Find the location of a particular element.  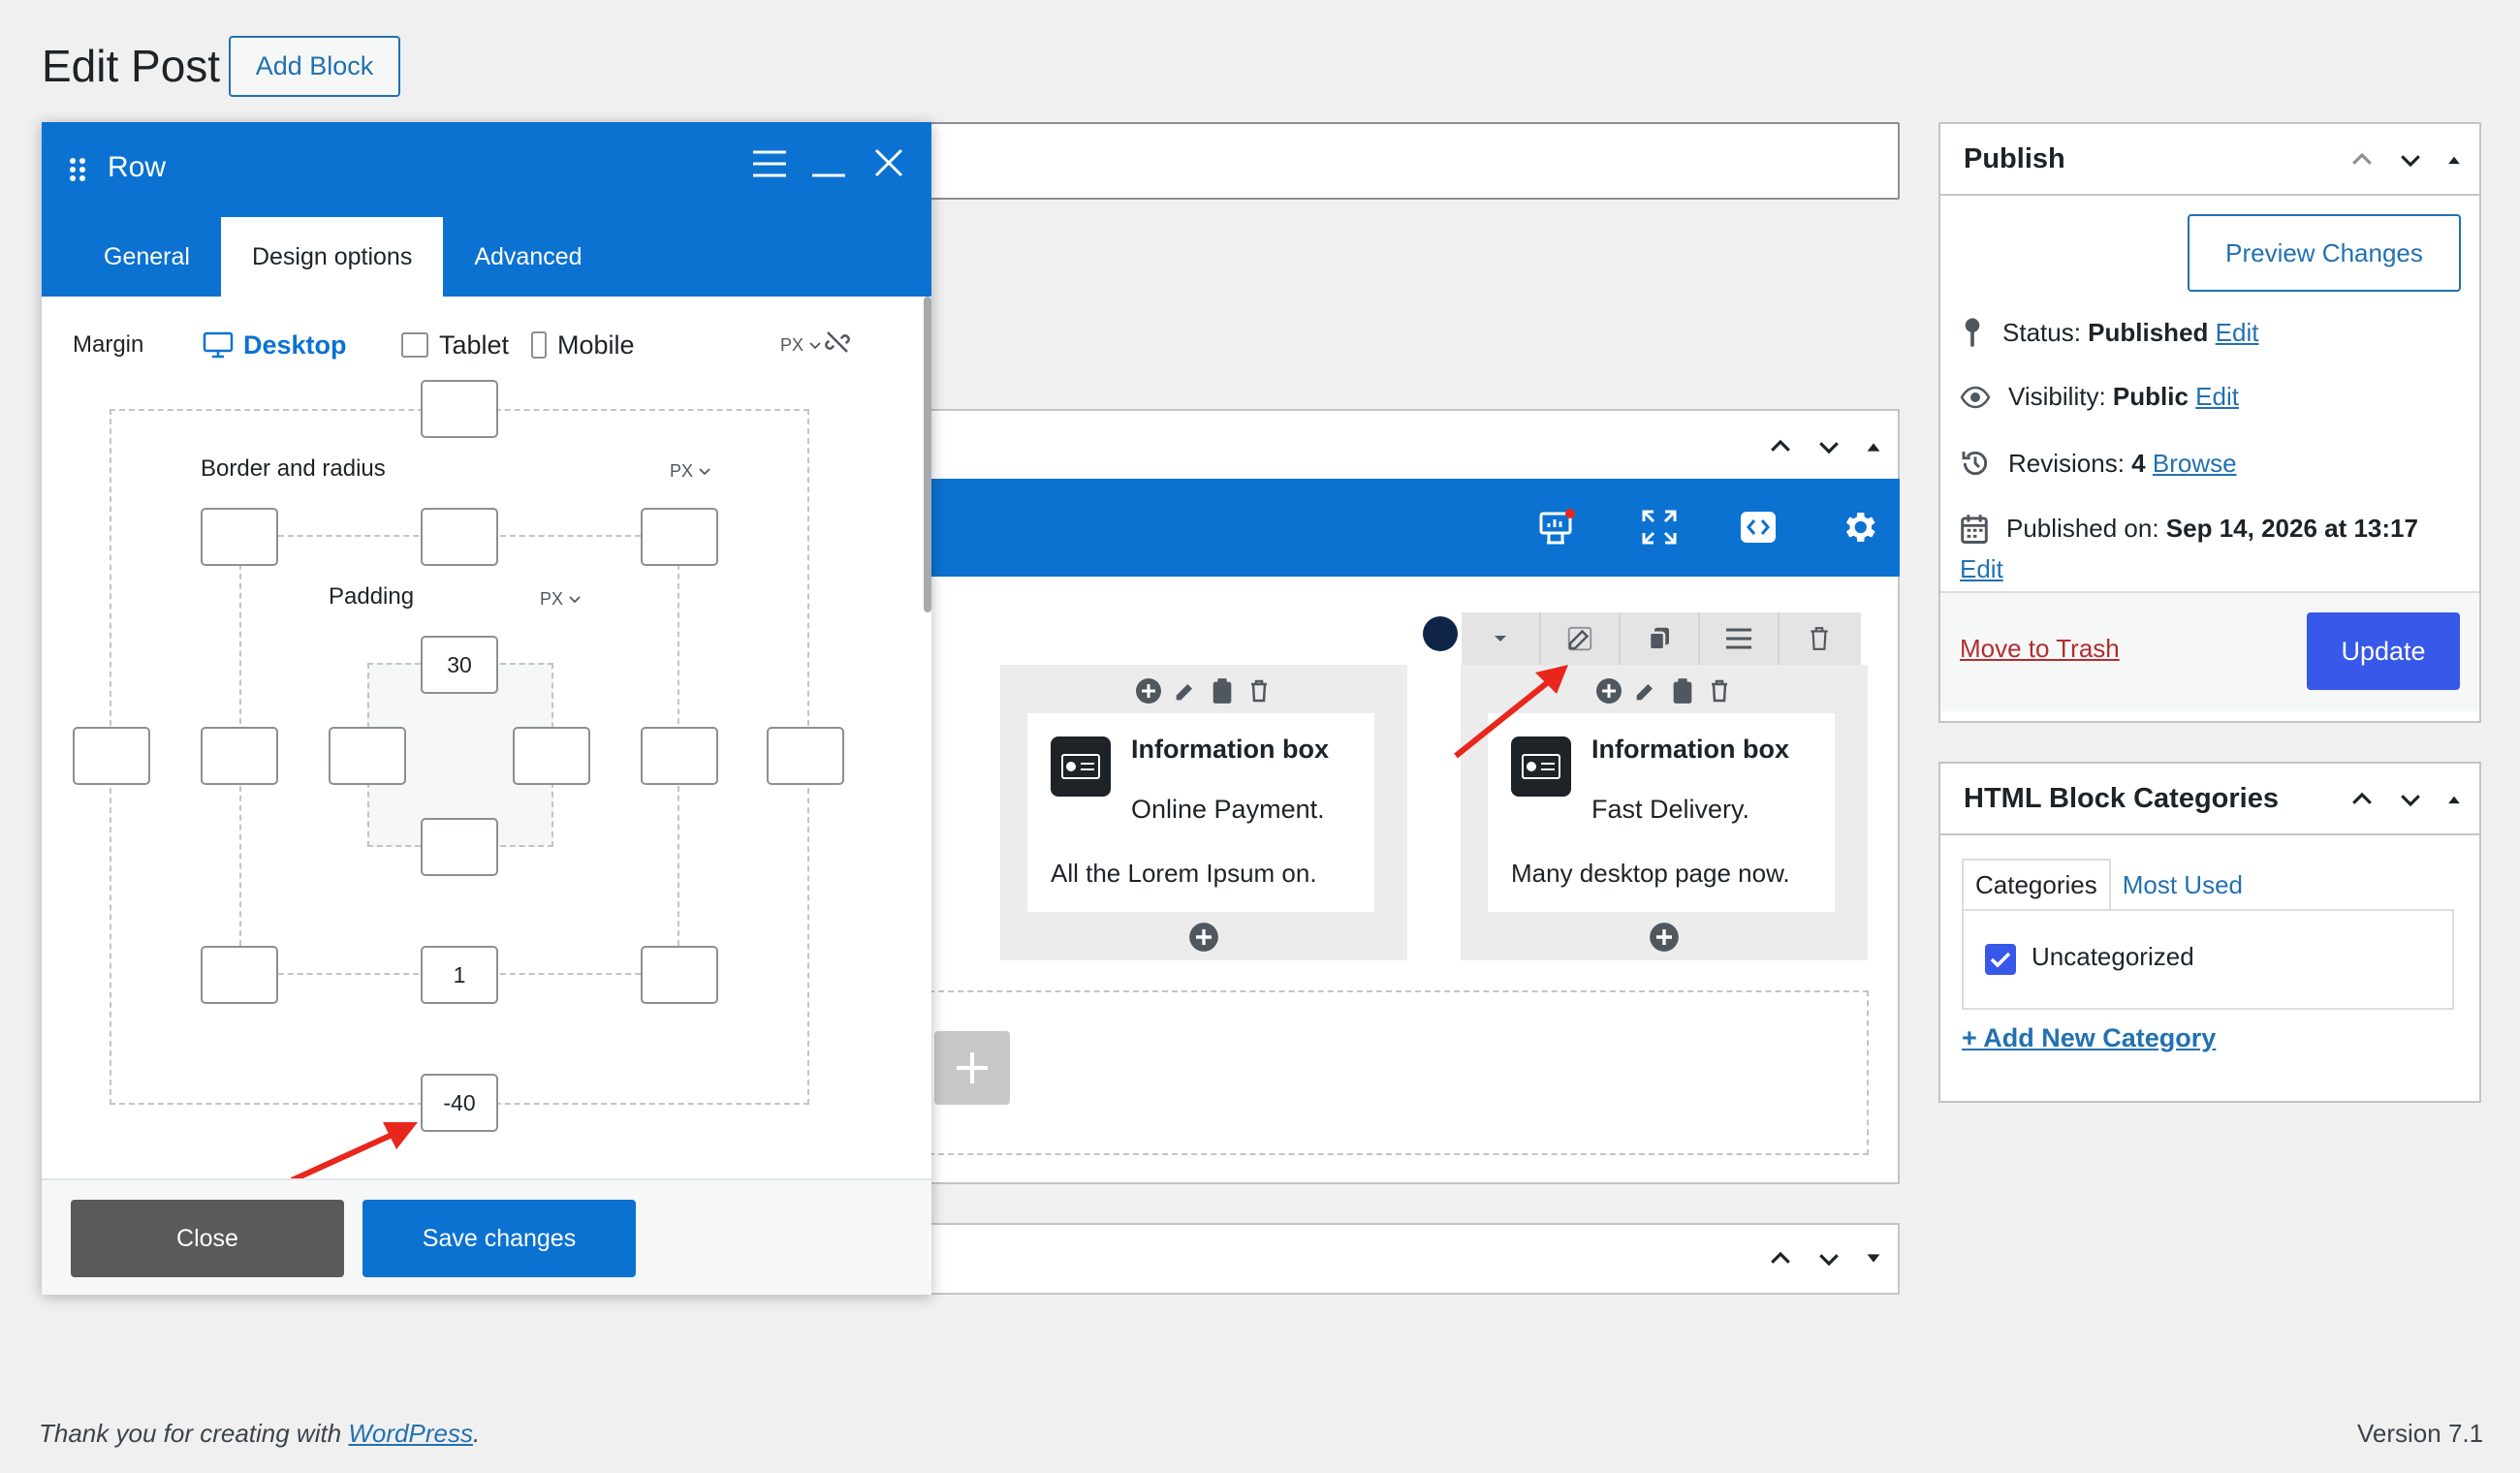

notifications-icon is located at coordinates (1557, 527).